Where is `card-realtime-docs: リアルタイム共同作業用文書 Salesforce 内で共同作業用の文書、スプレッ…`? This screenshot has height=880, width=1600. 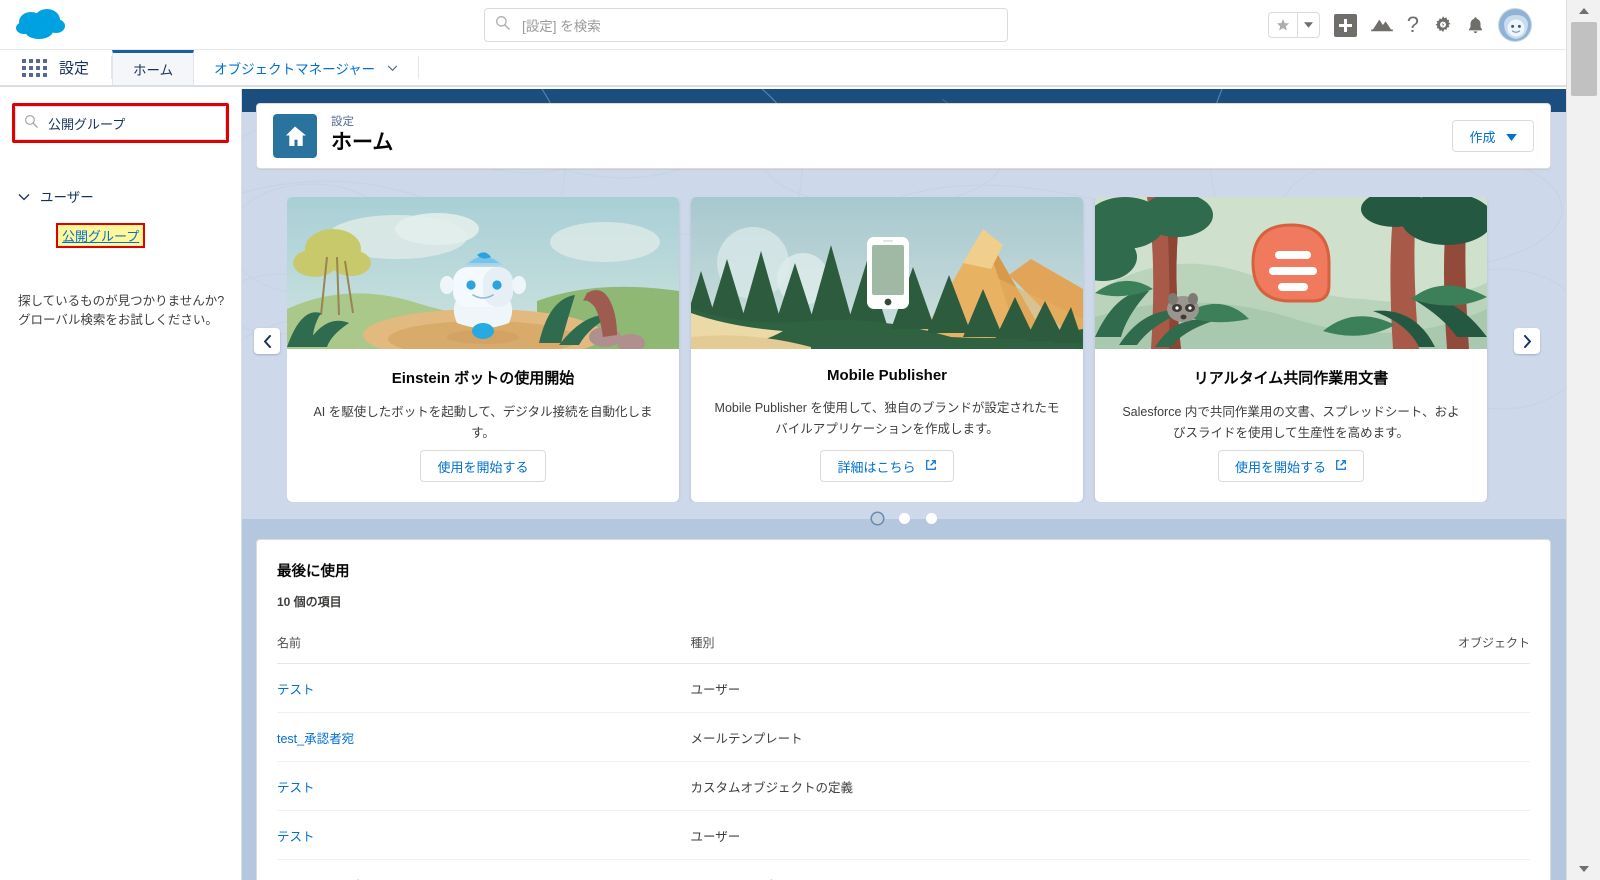 card-realtime-docs: リアルタイム共同作業用文書 Salesforce 内で共同作業用の文書、スプレッ… is located at coordinates (1291, 349).